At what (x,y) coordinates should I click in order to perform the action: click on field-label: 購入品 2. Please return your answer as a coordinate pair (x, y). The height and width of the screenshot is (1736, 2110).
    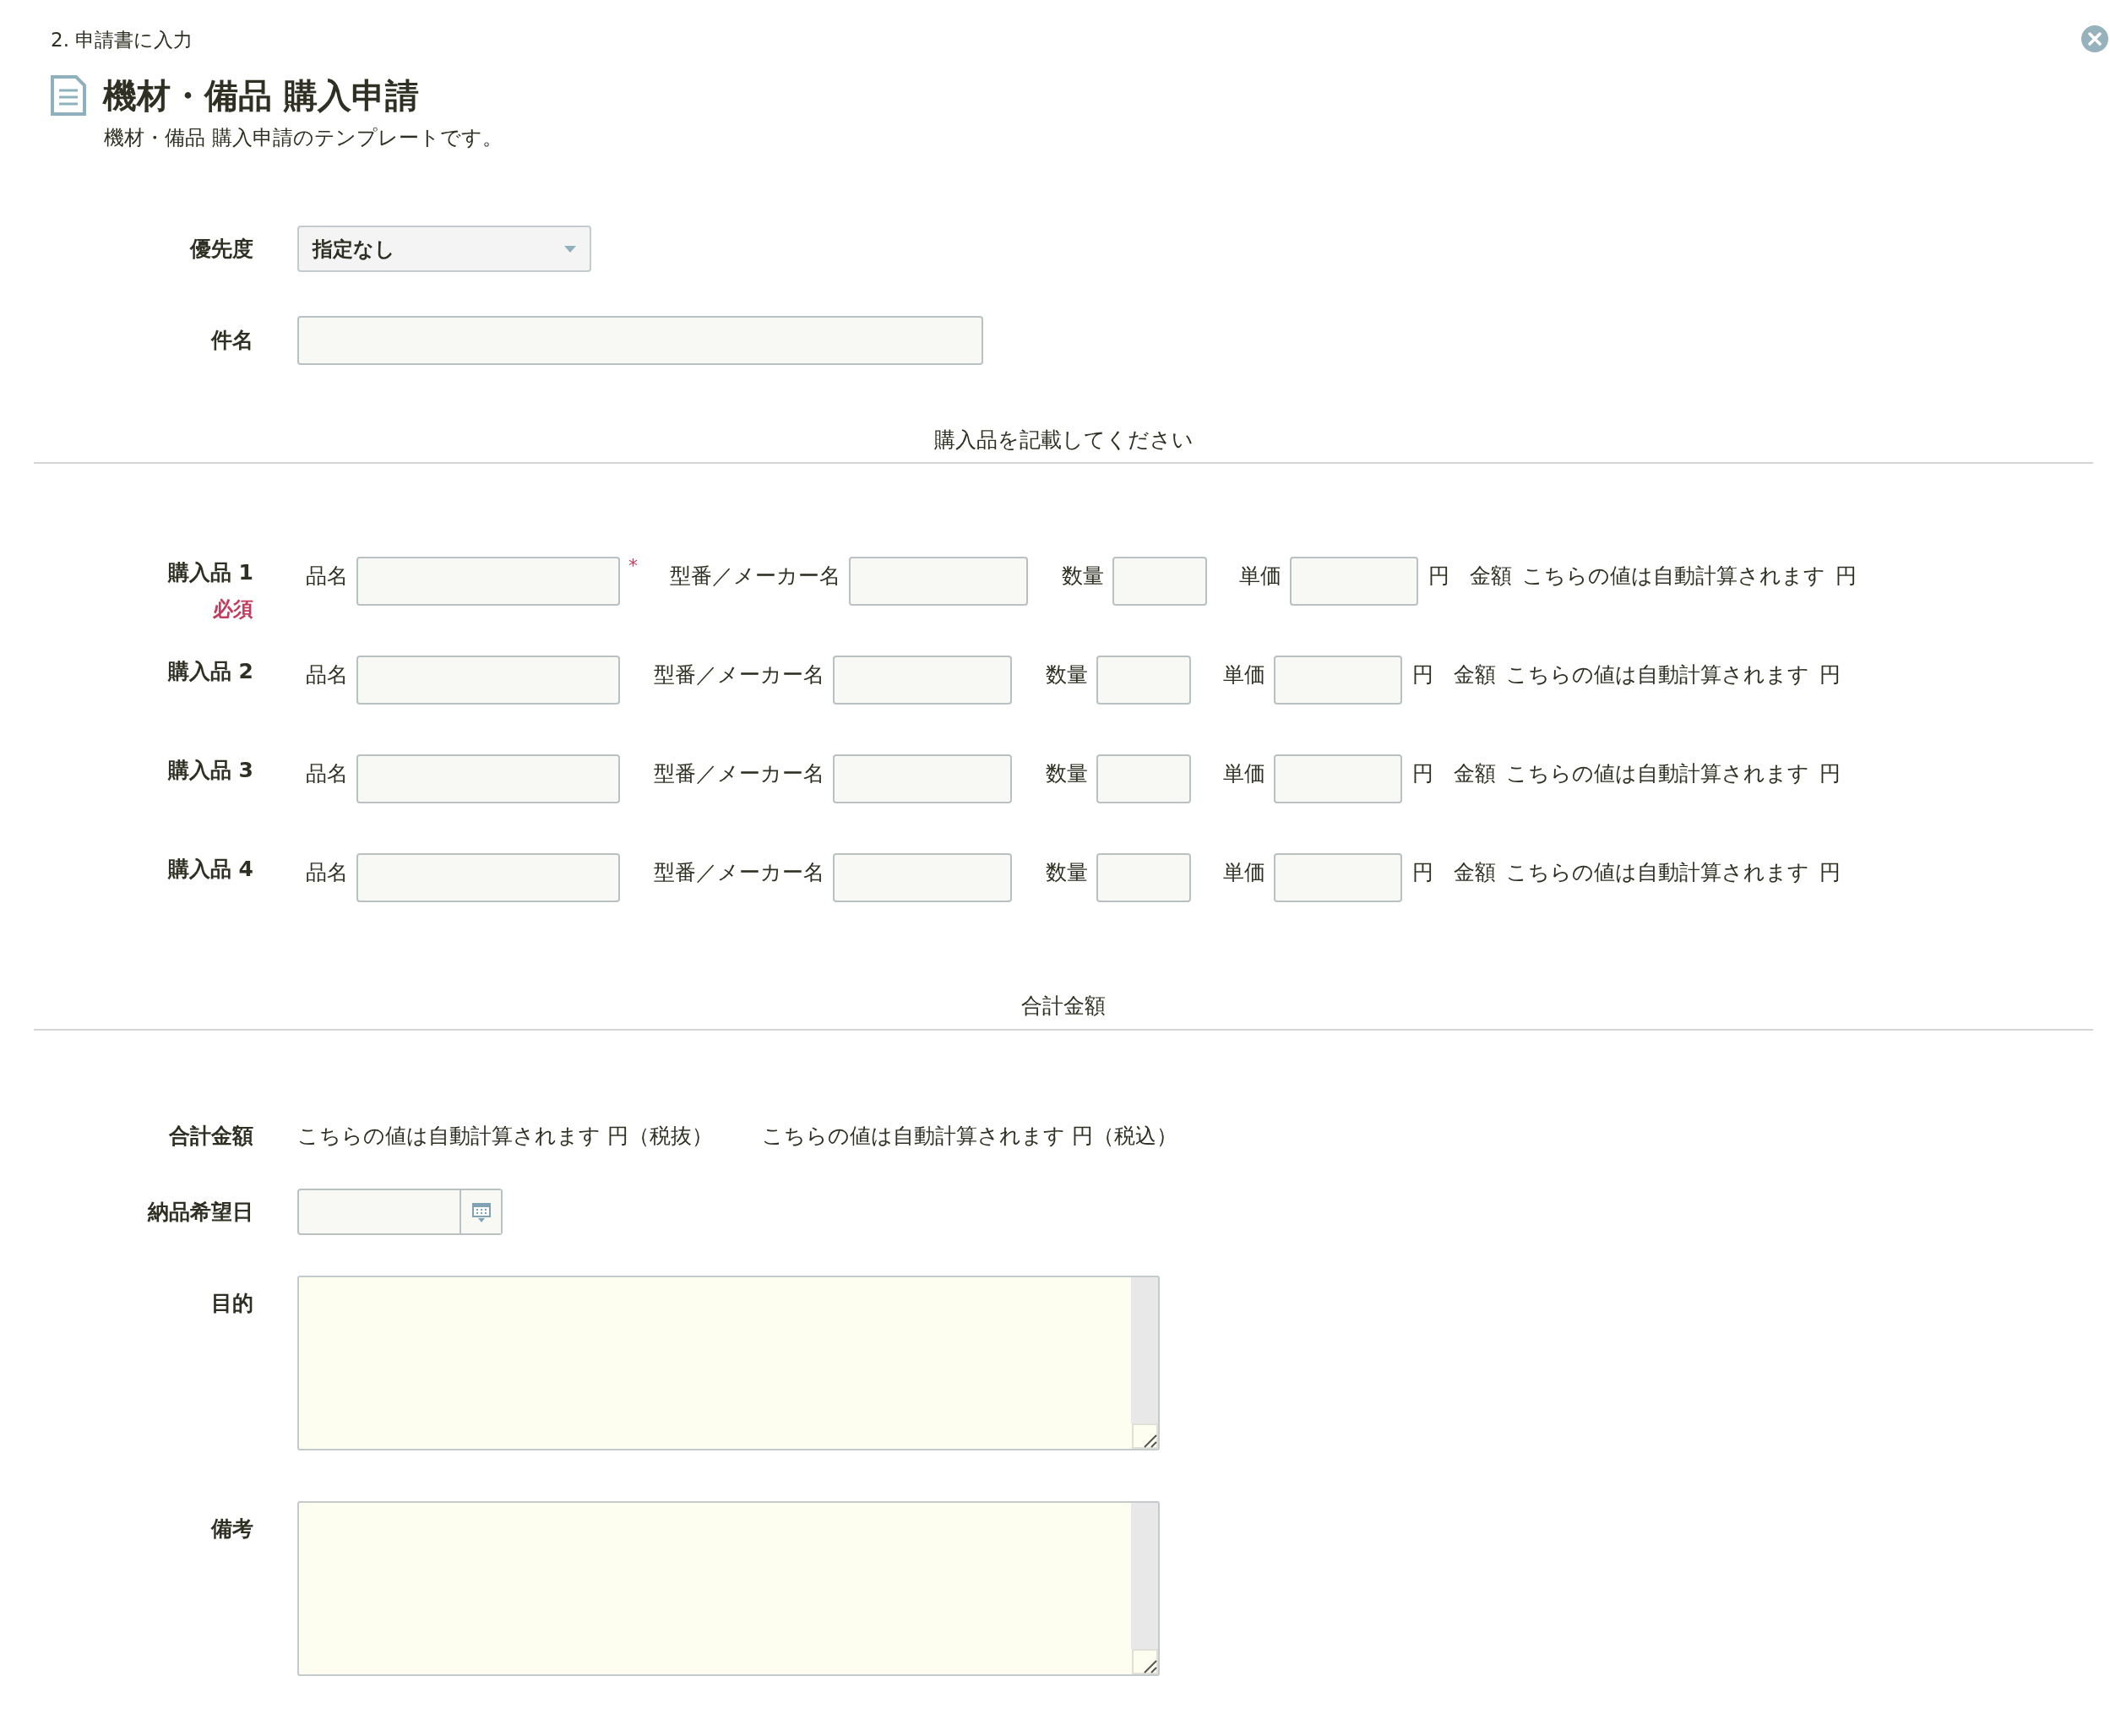
    Looking at the image, I should click on (210, 671).